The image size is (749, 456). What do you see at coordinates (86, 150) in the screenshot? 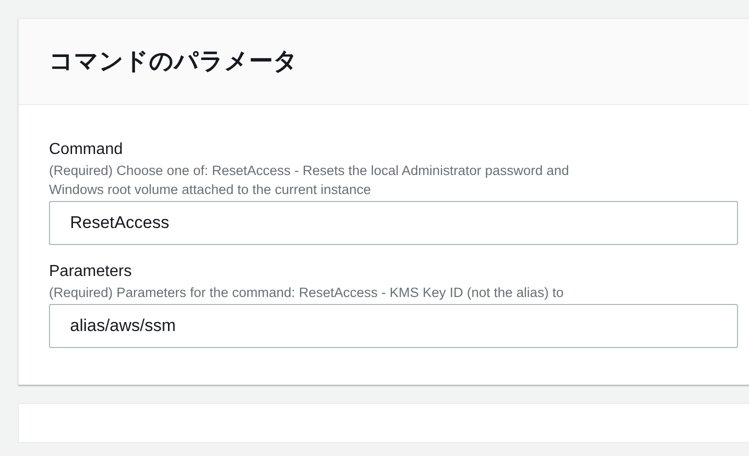
I see `field-label: Command` at bounding box center [86, 150].